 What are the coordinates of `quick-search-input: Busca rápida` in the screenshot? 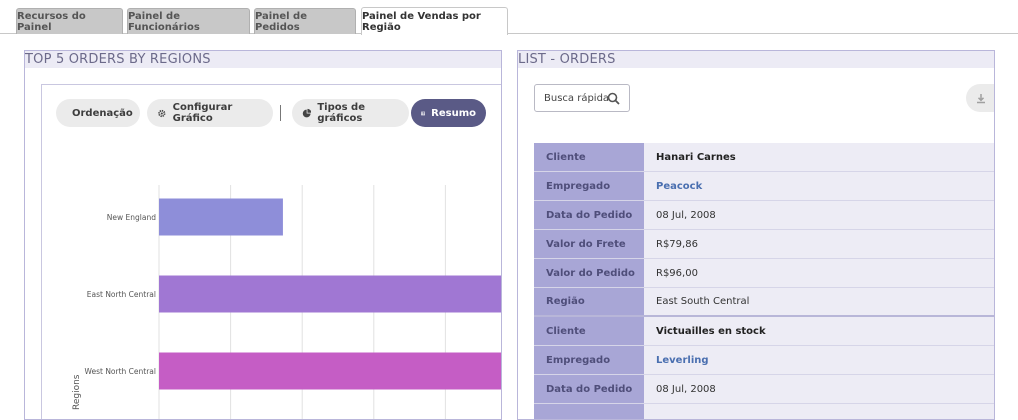 It's located at (582, 98).